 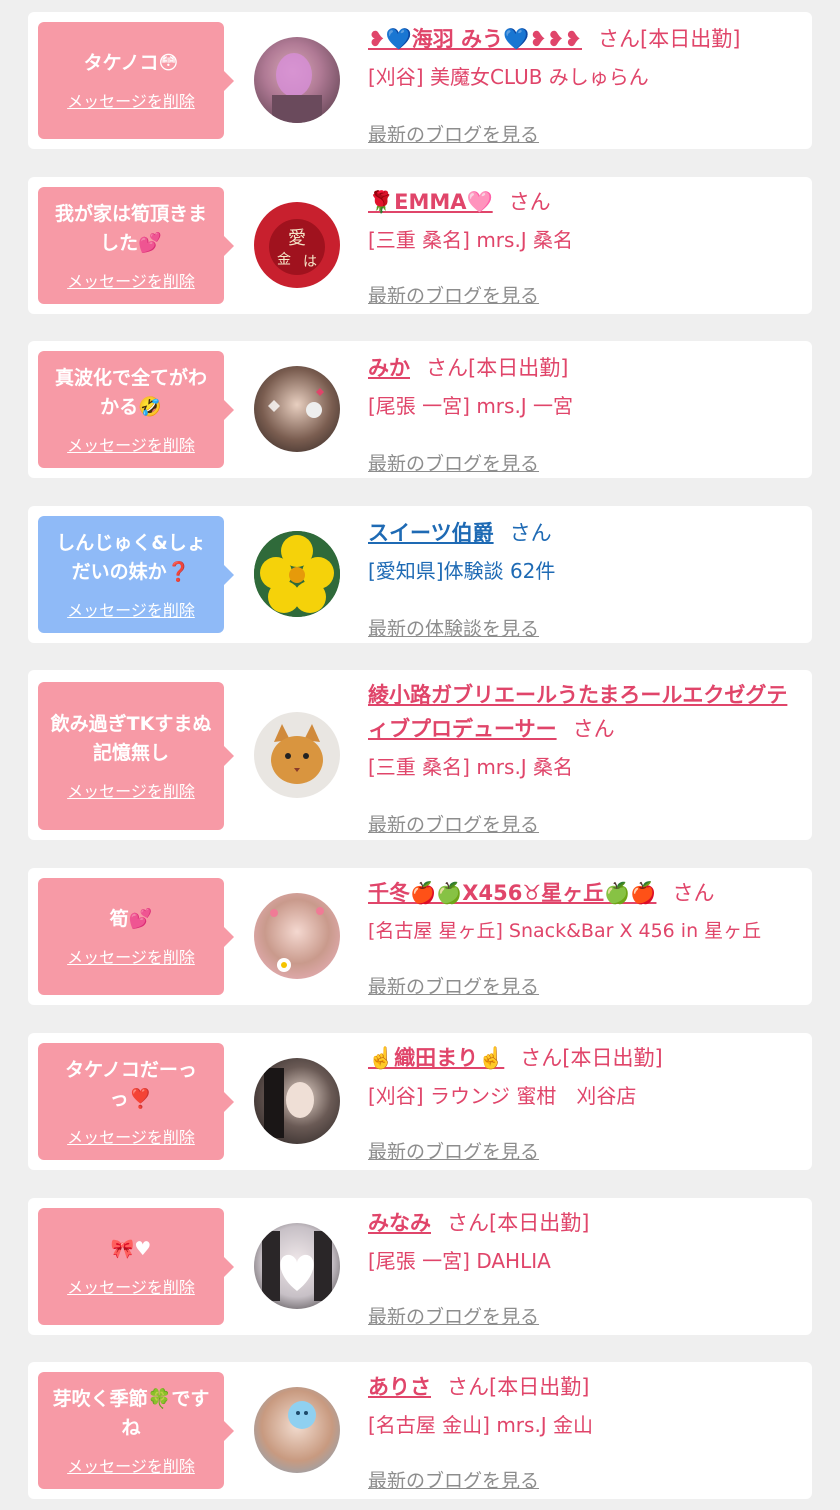 I want to click on message-bubble: 飲み過ぎTKすまぬ記憶無し メッセージを削除, so click(x=136, y=756).